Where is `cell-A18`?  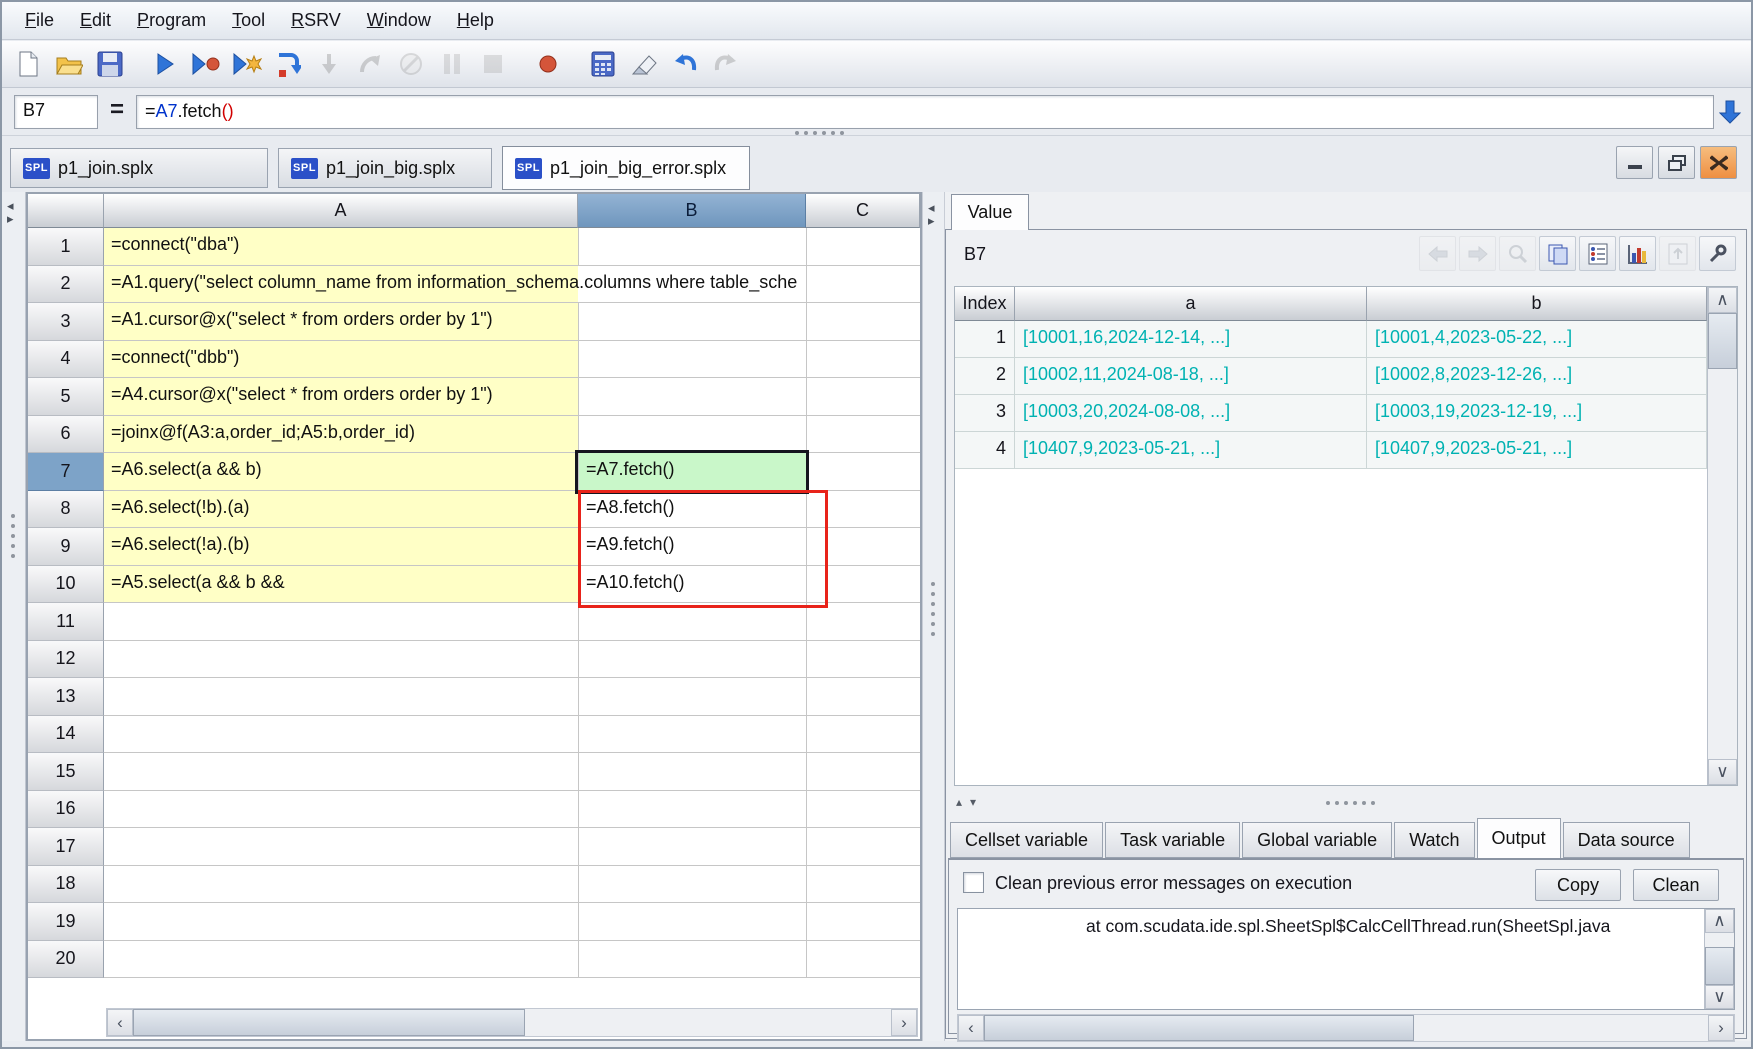 cell-A18 is located at coordinates (341, 884).